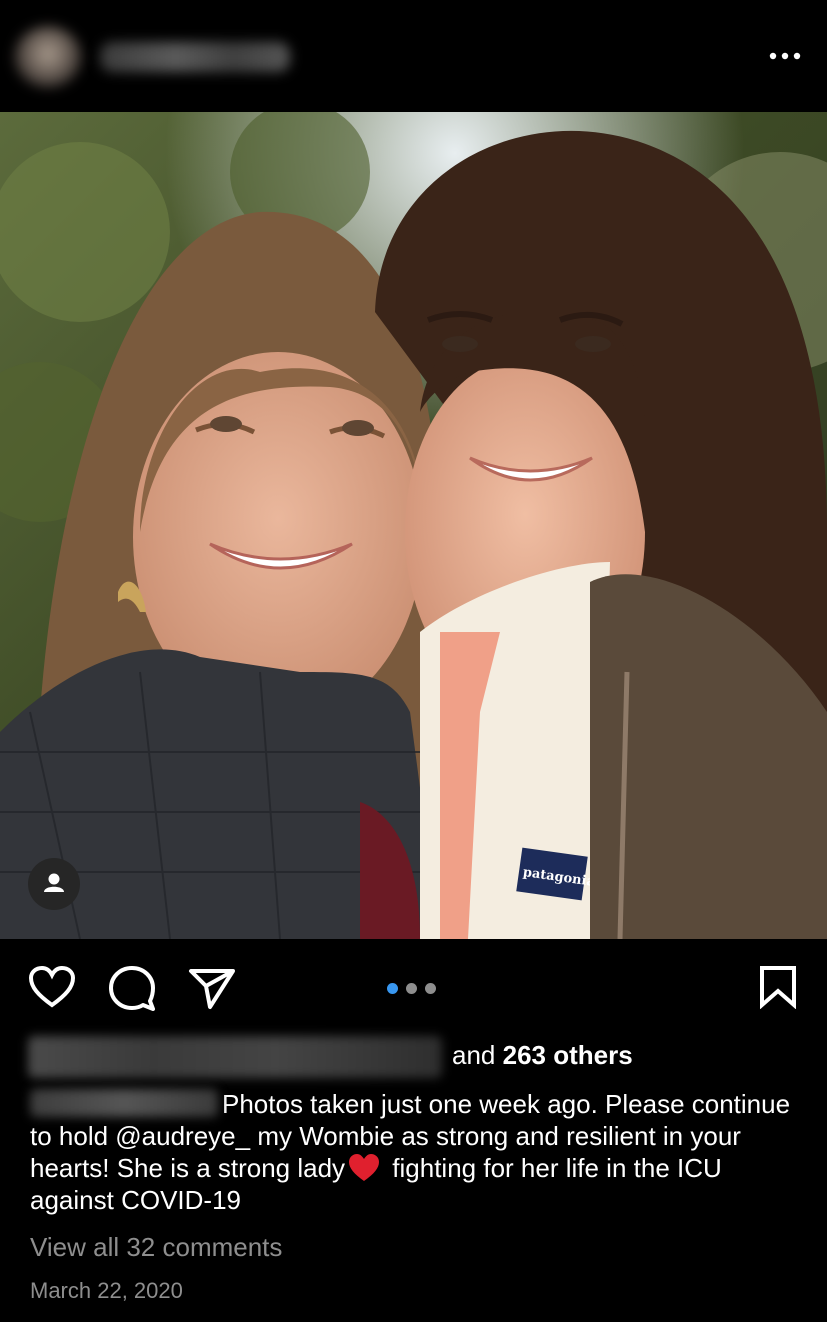  What do you see at coordinates (392, 988) in the screenshot?
I see `carousel-dot-active` at bounding box center [392, 988].